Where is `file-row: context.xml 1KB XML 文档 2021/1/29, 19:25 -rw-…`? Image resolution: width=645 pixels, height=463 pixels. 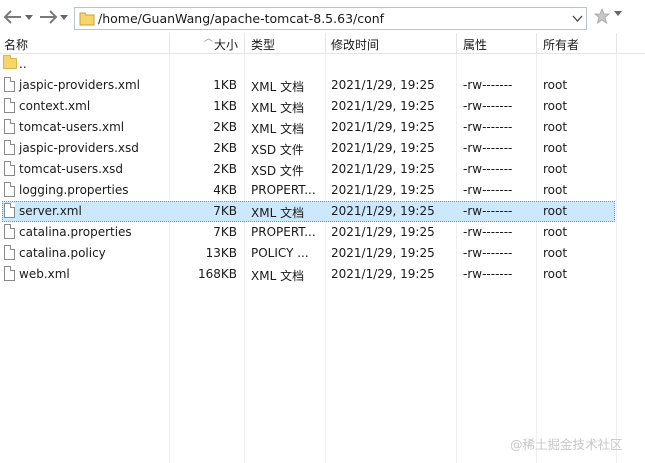
file-row: context.xml 1KB XML 文档 2021/1/29, 19:25 -rw-… is located at coordinates (322, 106).